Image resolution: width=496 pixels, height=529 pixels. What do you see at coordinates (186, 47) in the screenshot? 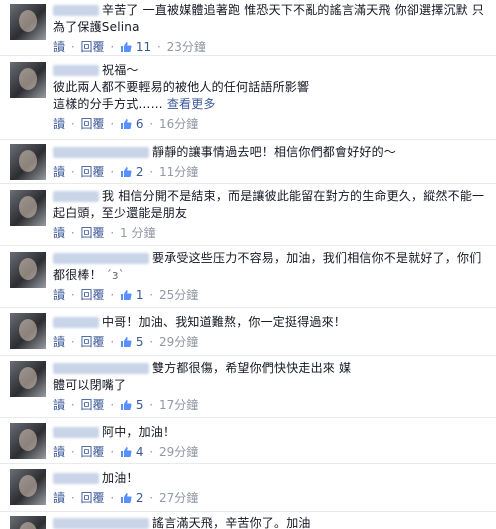
I see `timestamp: 23分鐘` at bounding box center [186, 47].